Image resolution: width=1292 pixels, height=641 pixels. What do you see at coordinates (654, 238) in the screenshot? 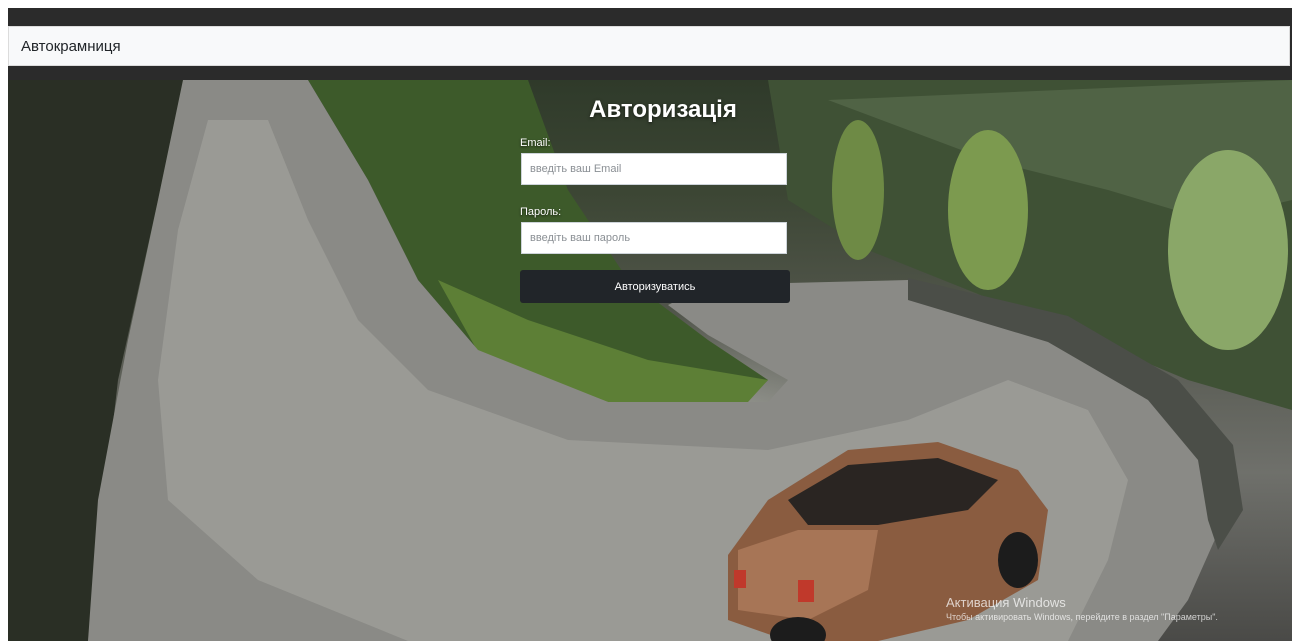
I see `password-input` at bounding box center [654, 238].